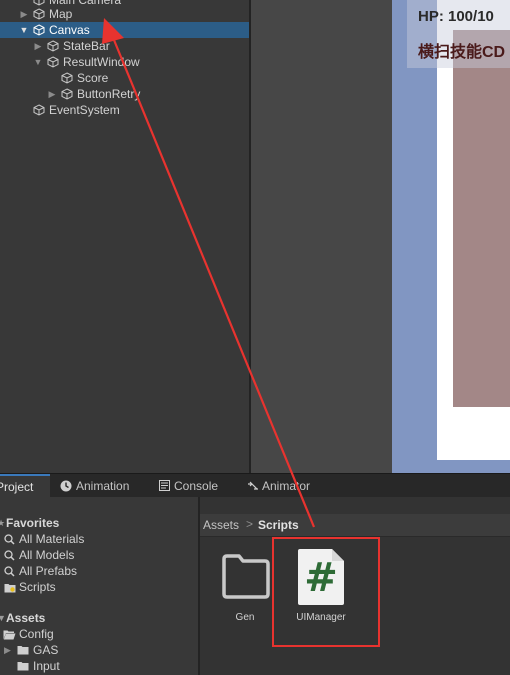 The height and width of the screenshot is (675, 510). Describe the element at coordinates (99, 666) in the screenshot. I see `asset-folder-input: Input` at that location.